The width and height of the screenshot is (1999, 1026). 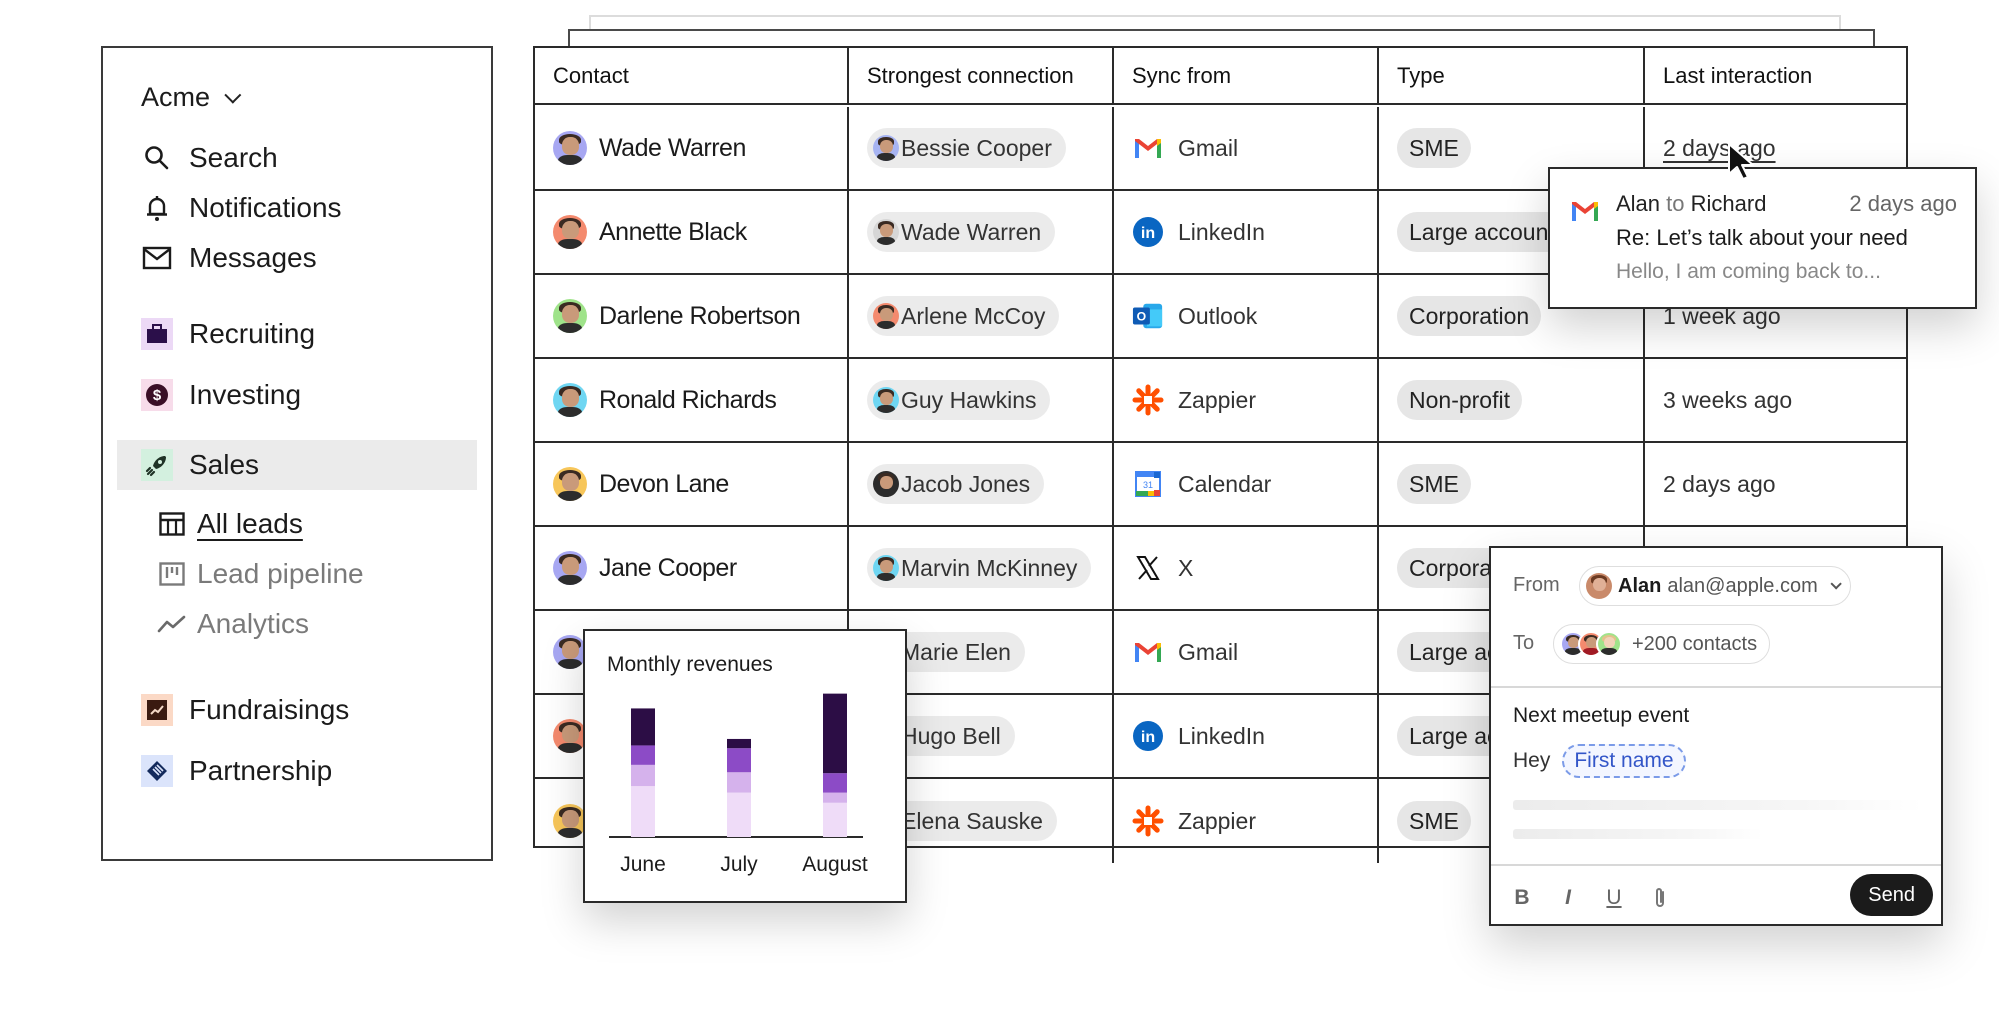 I want to click on x-tick-label: July, so click(x=739, y=864).